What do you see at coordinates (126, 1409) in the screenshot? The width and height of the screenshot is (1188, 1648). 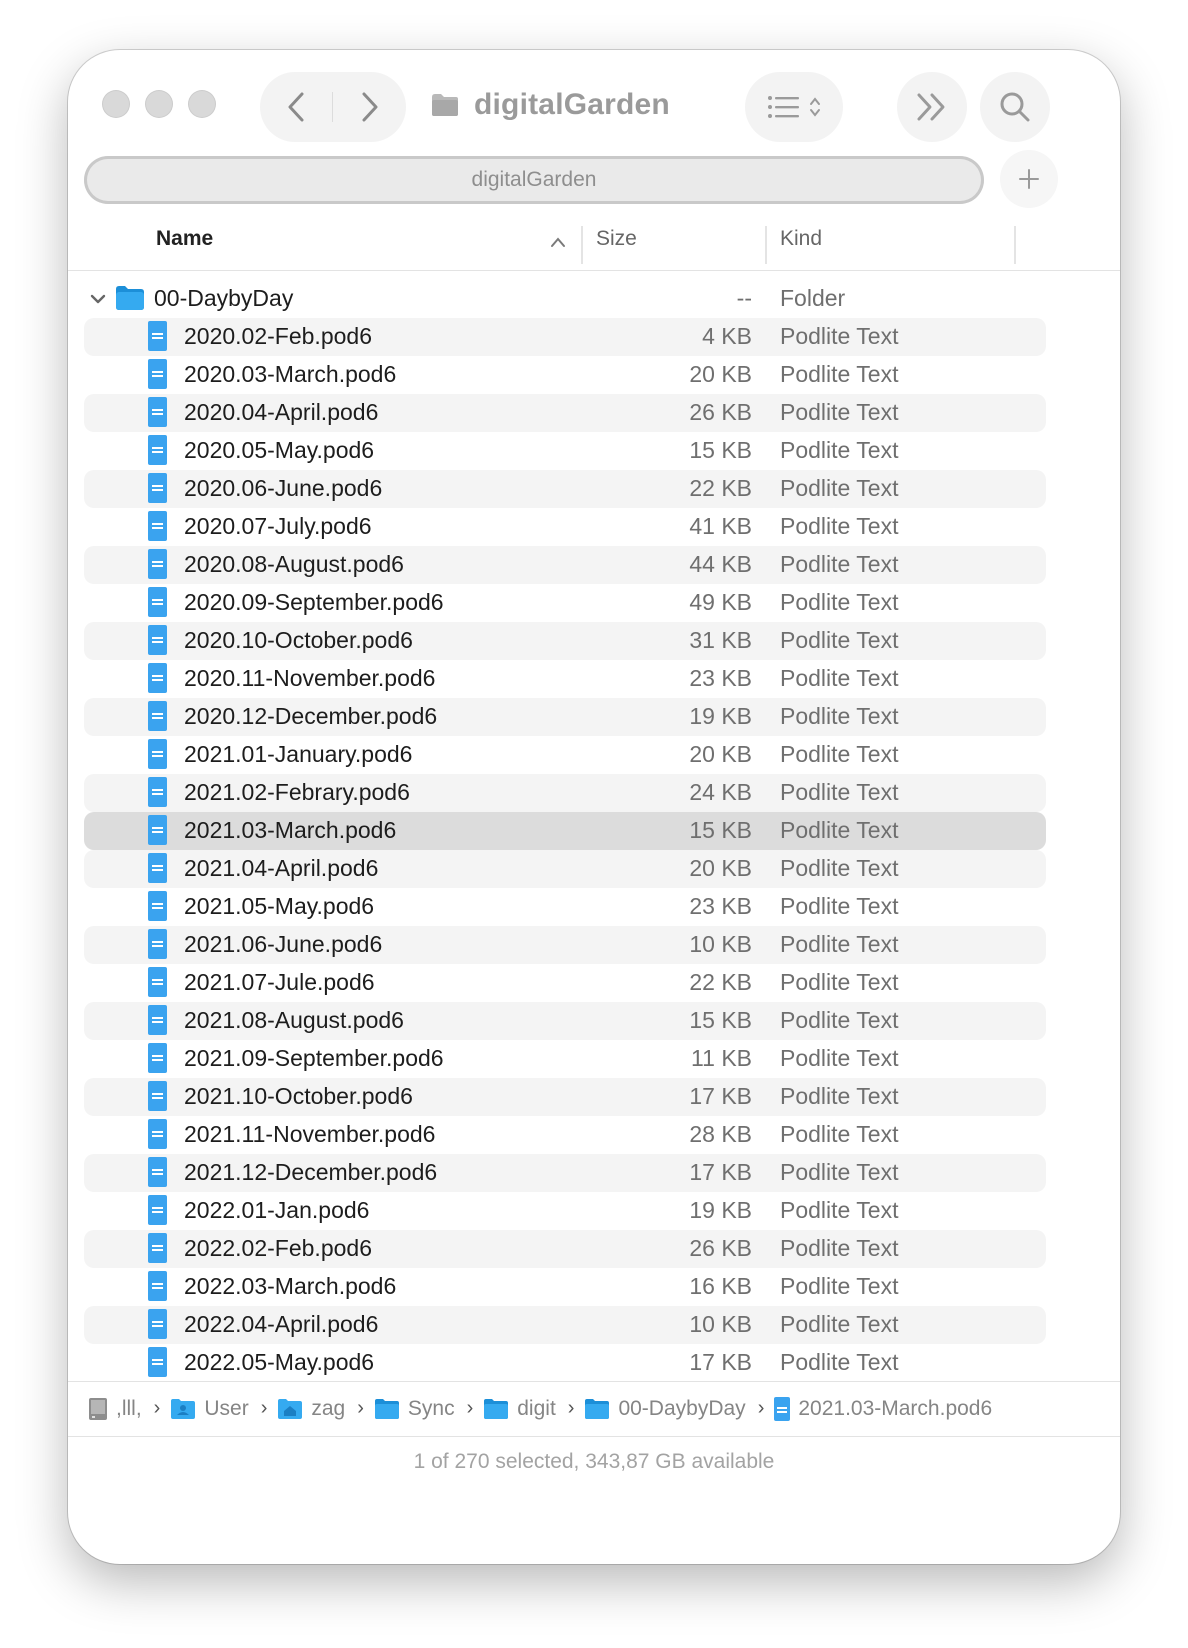 I see `path-crumb: ,lll, ›` at bounding box center [126, 1409].